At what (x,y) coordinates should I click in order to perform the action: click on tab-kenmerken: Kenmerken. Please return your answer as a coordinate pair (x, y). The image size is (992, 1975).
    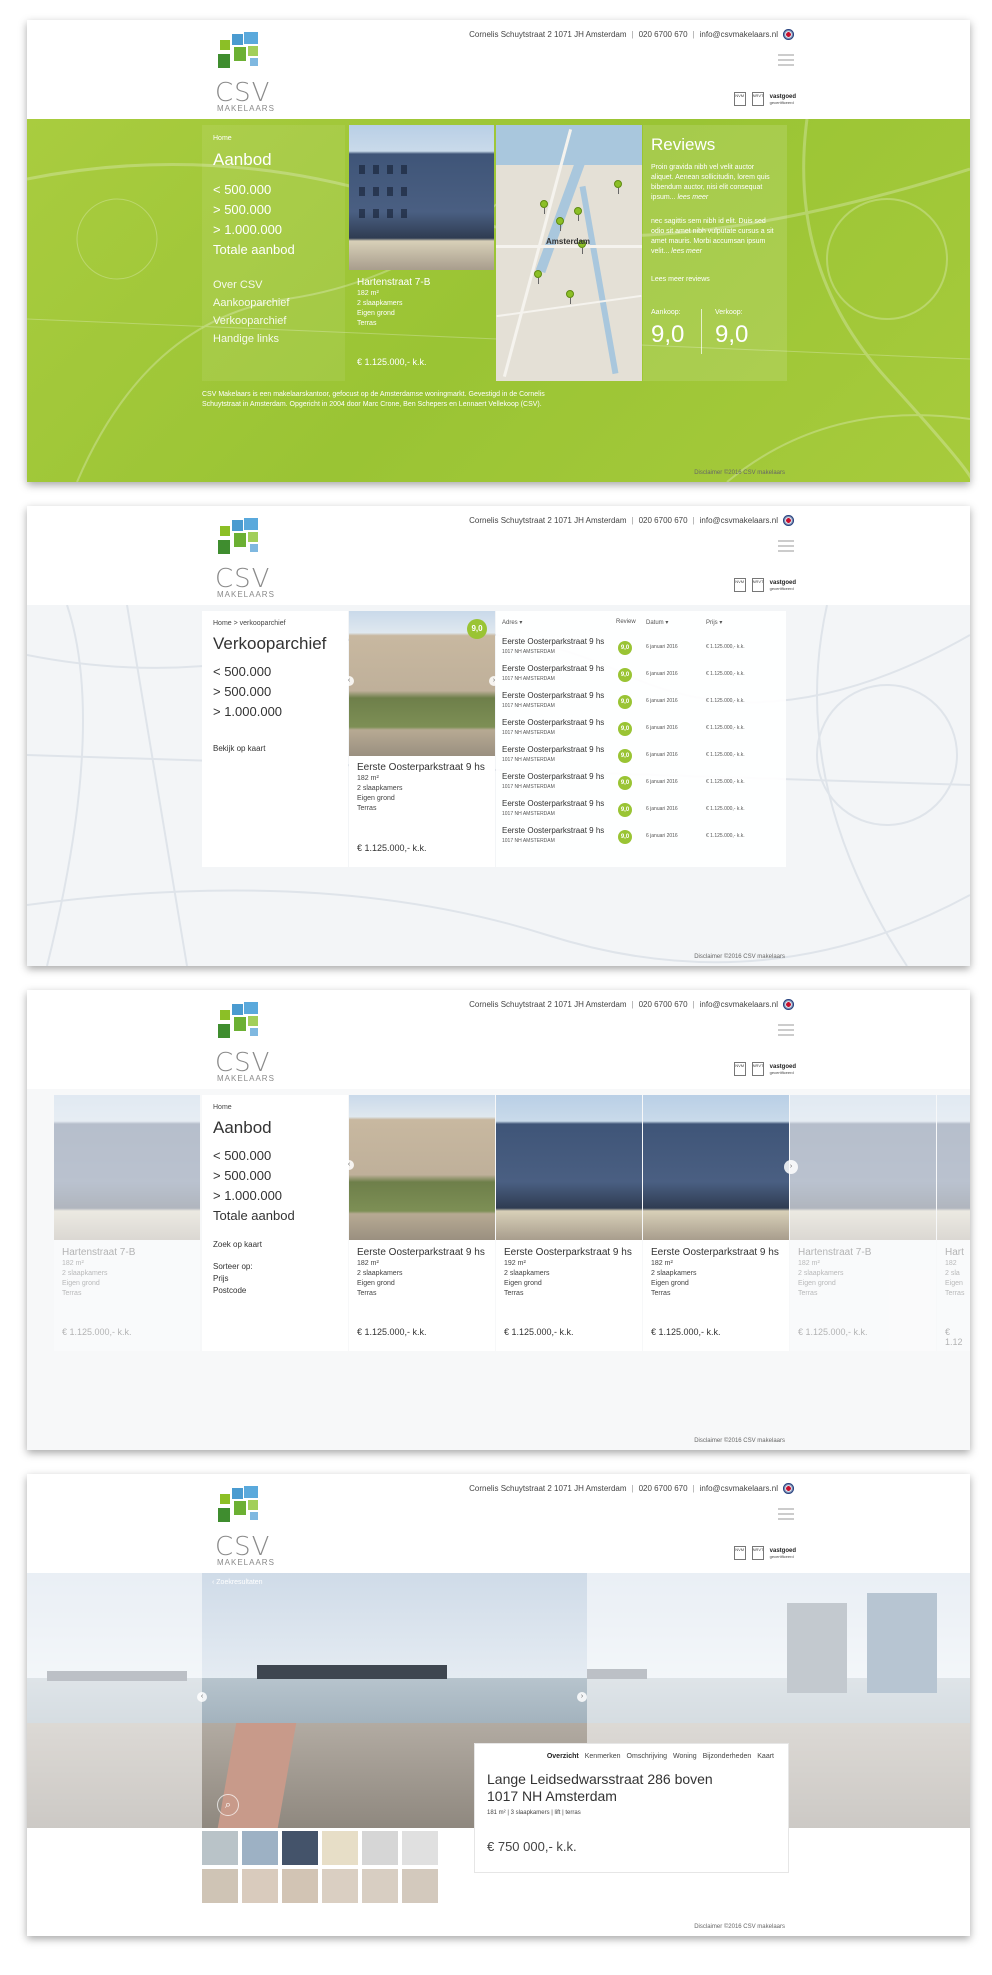
    Looking at the image, I should click on (603, 1756).